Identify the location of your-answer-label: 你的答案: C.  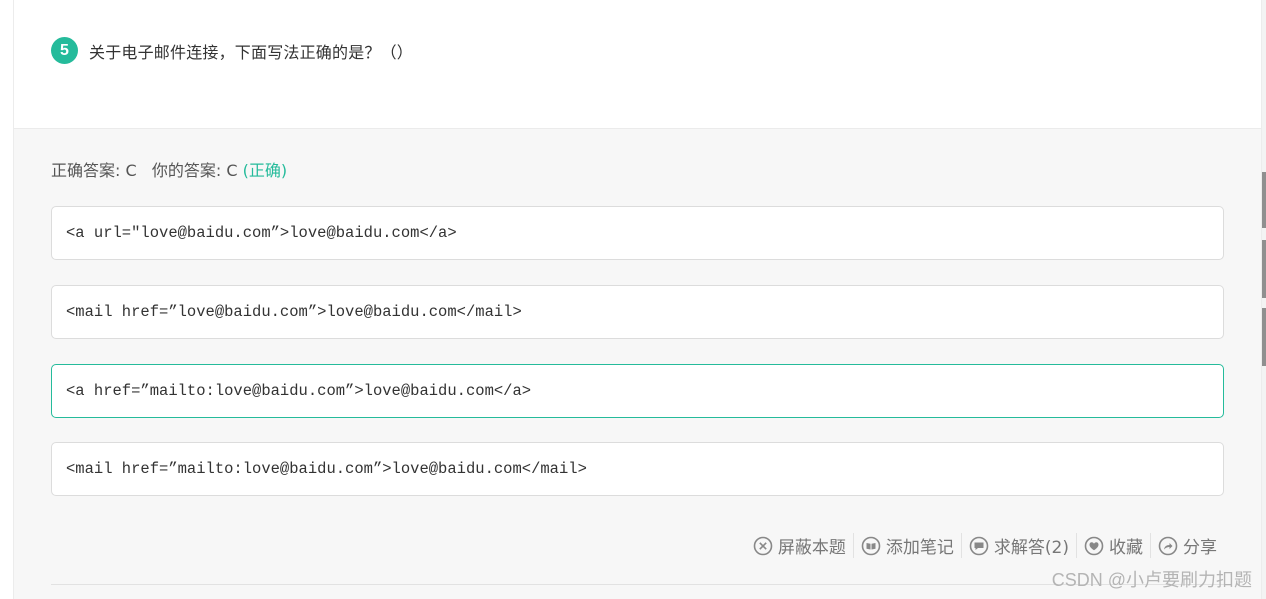
(194, 170).